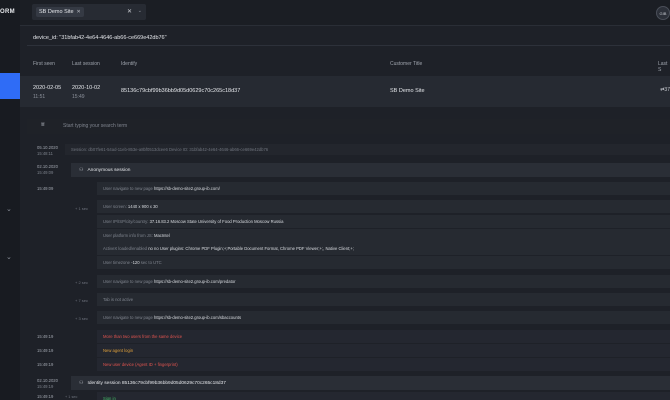  What do you see at coordinates (348, 126) in the screenshot?
I see `search-bar: ⩸ Start typing your search term` at bounding box center [348, 126].